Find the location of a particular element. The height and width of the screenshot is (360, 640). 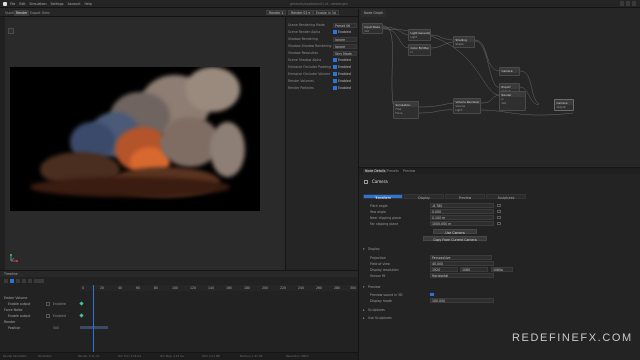

res-height-field: 1080 is located at coordinates (474, 269).